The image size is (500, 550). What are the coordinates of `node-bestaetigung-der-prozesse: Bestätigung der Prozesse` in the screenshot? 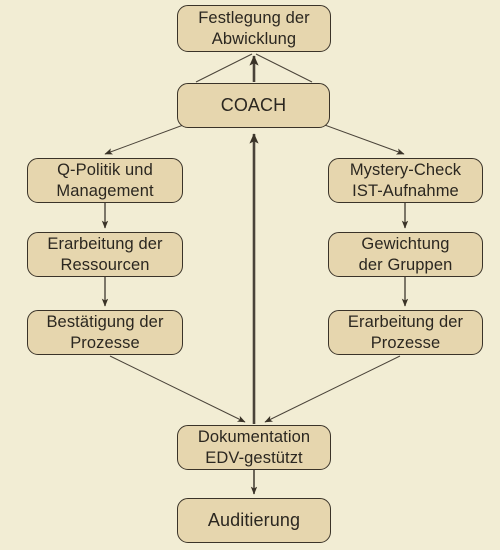 It's located at (105, 332).